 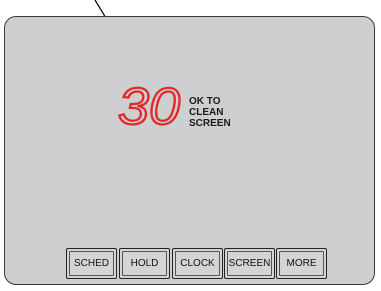 I want to click on clock-button-label: CLOCK, so click(x=197, y=263).